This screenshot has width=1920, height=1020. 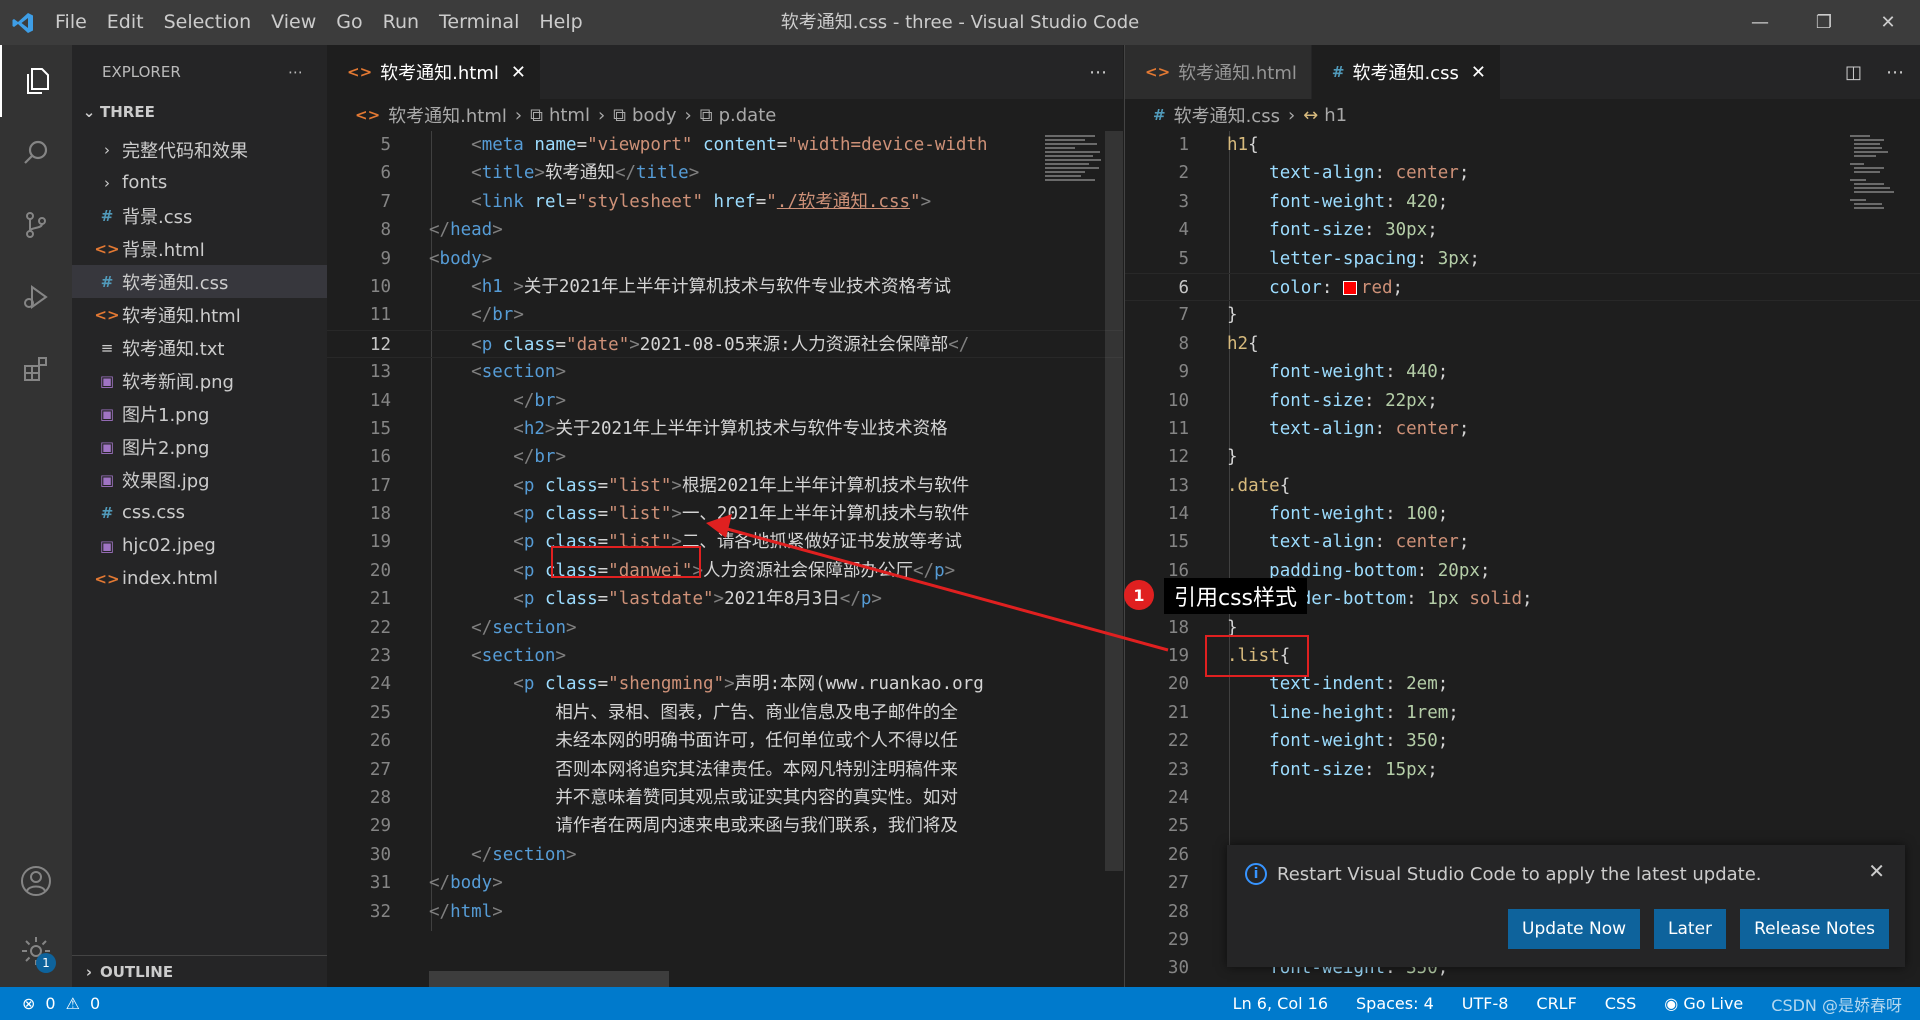 I want to click on notification-actions: Update Now Later Release Notes, so click(x=1698, y=929).